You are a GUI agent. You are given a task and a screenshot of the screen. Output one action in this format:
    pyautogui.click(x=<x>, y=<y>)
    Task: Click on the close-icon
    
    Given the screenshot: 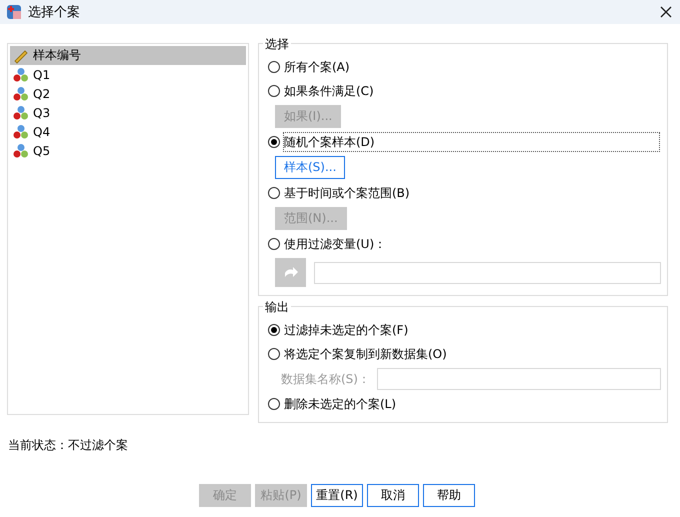 What is the action you would take?
    pyautogui.click(x=666, y=12)
    